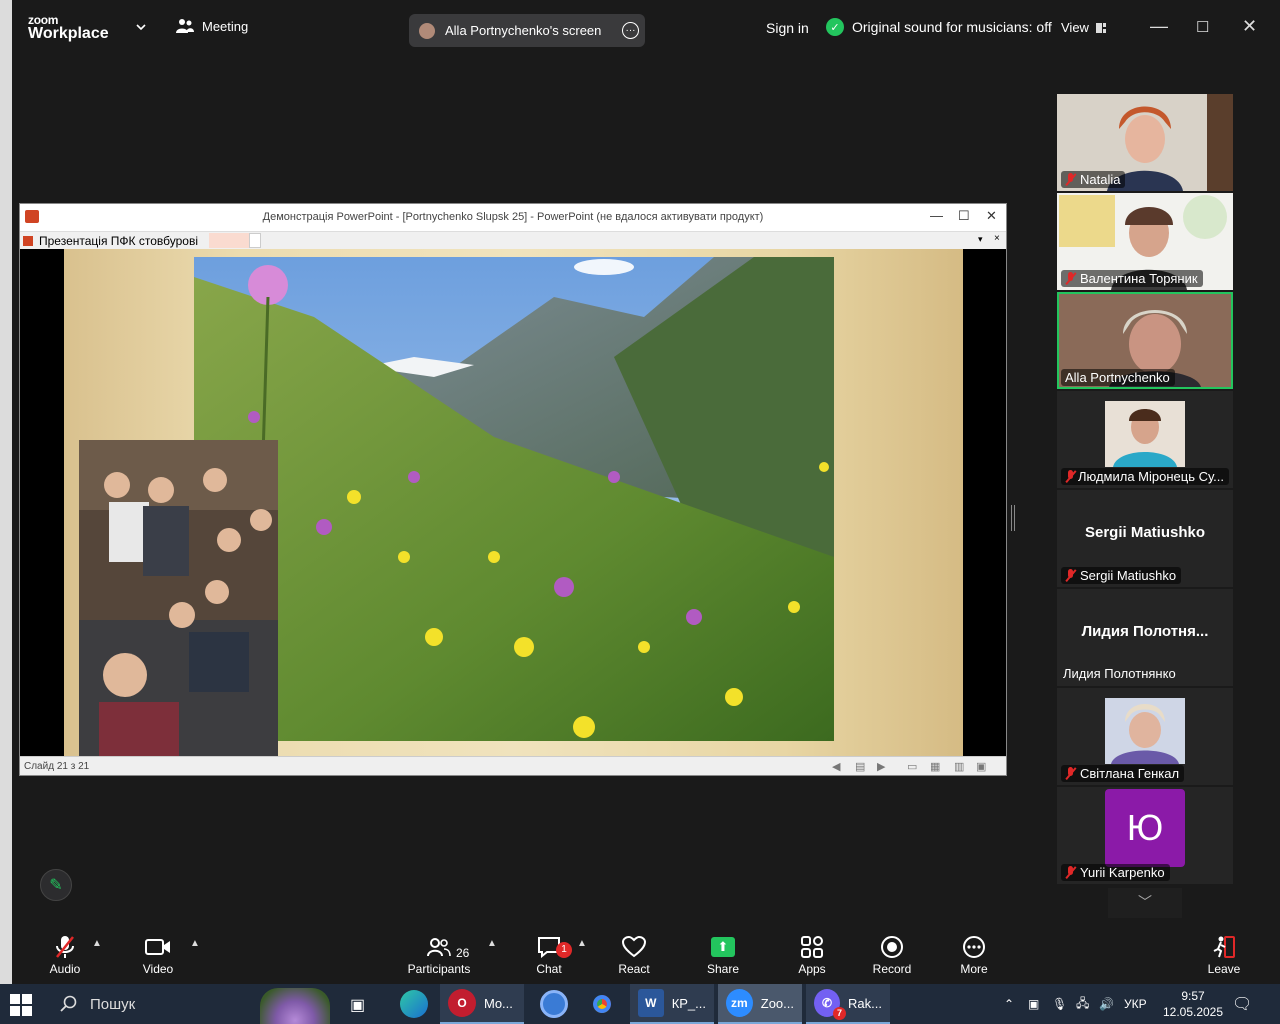  Describe the element at coordinates (634, 947) in the screenshot. I see `heart-icon` at that location.